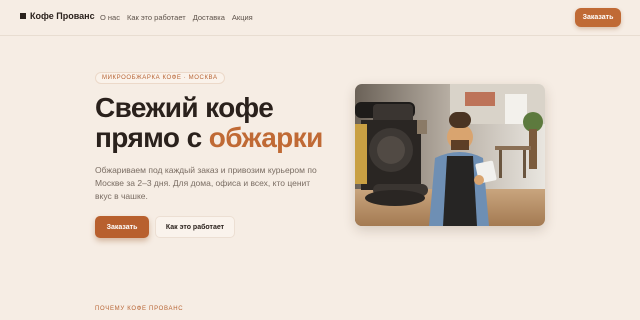  What do you see at coordinates (209, 17) in the screenshot?
I see `nav-delivery: Доставка` at bounding box center [209, 17].